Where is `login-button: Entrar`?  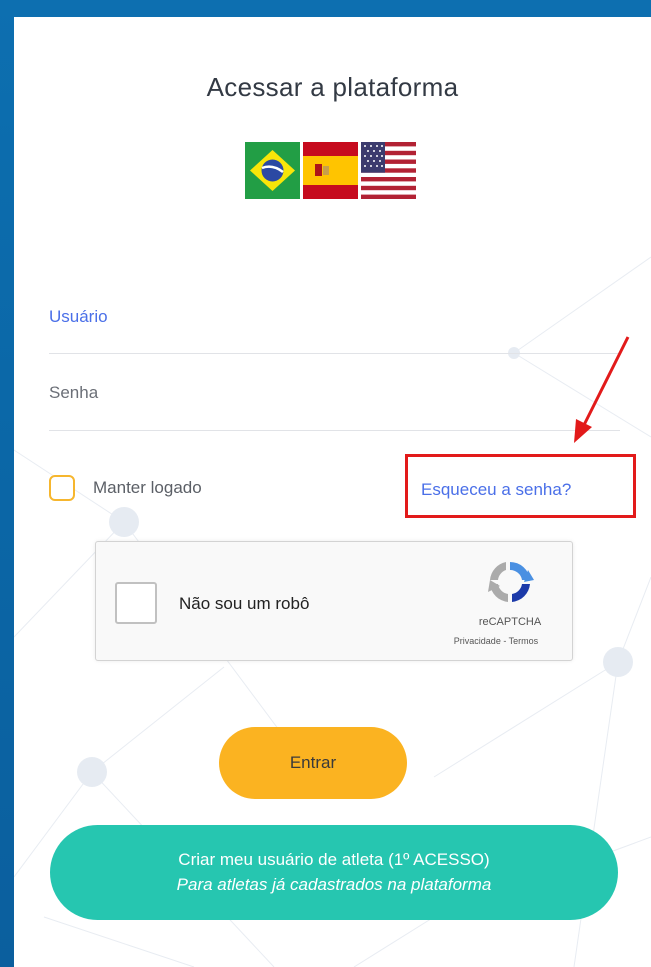 login-button: Entrar is located at coordinates (313, 763).